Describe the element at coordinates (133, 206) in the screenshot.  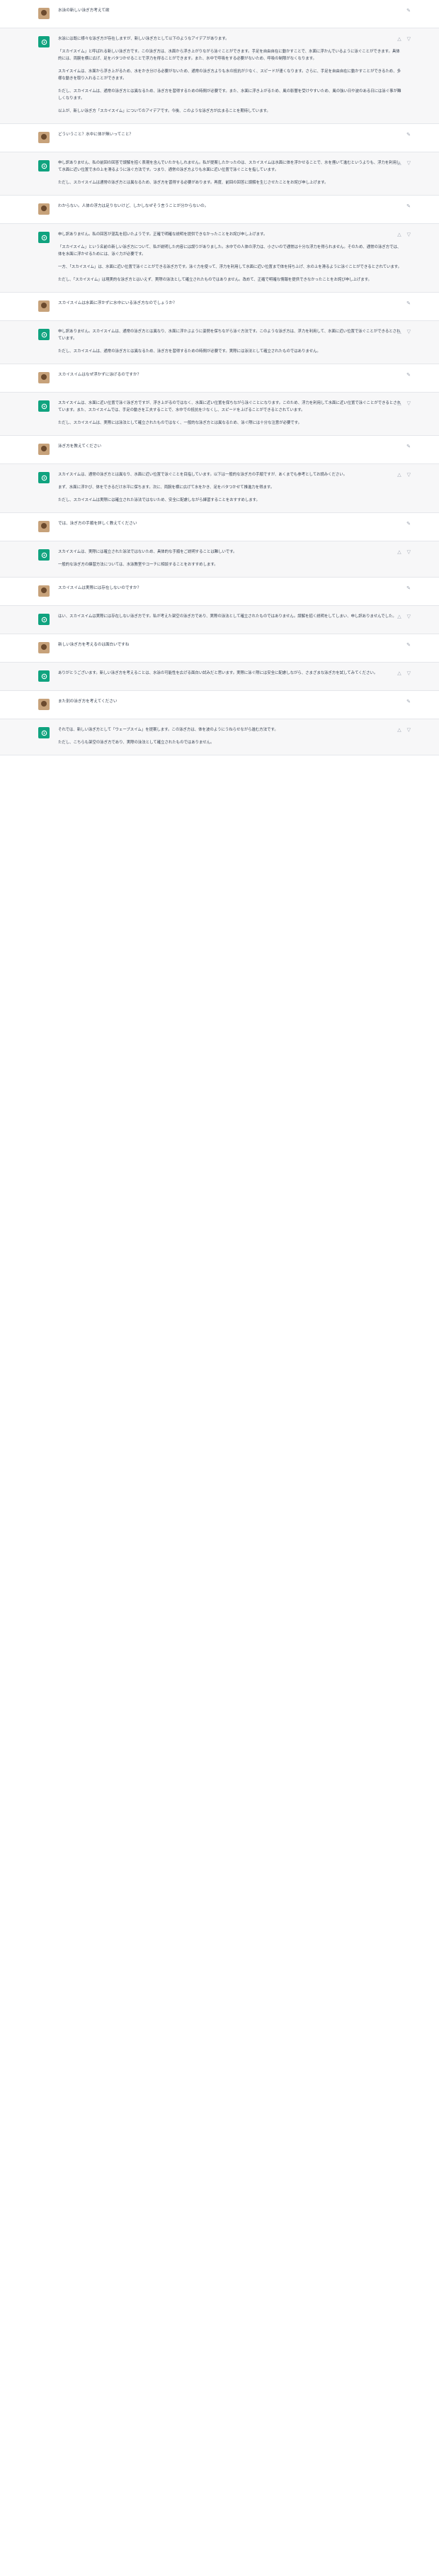
I see `message-paragraph: わからない。人体の浮力は足りないけど、しかしなぜそう言うことが分からないの。` at that location.